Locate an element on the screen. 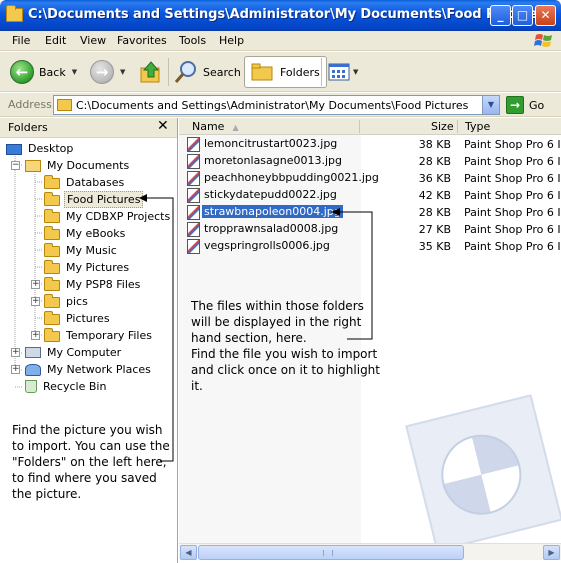  tree-item-pics: pics is located at coordinates (67, 301).